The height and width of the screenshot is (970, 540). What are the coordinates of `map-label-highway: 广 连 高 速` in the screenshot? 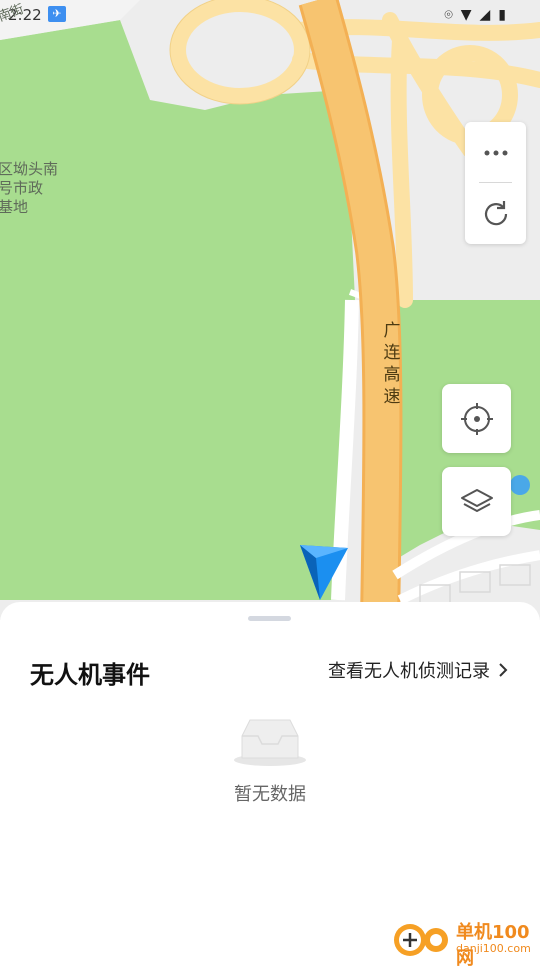 It's located at (392, 364).